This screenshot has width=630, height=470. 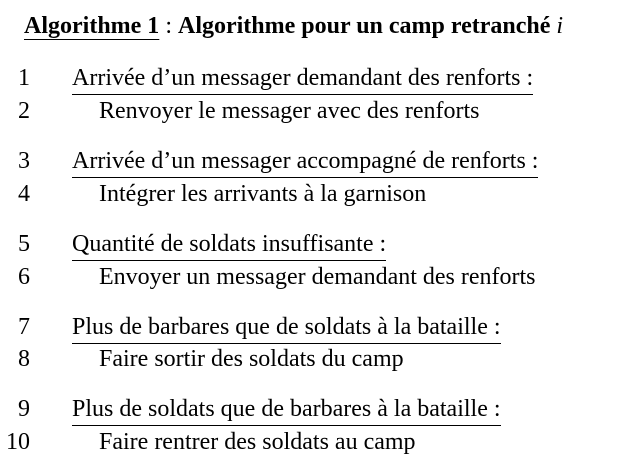 I want to click on line-number: 7, so click(x=24, y=327).